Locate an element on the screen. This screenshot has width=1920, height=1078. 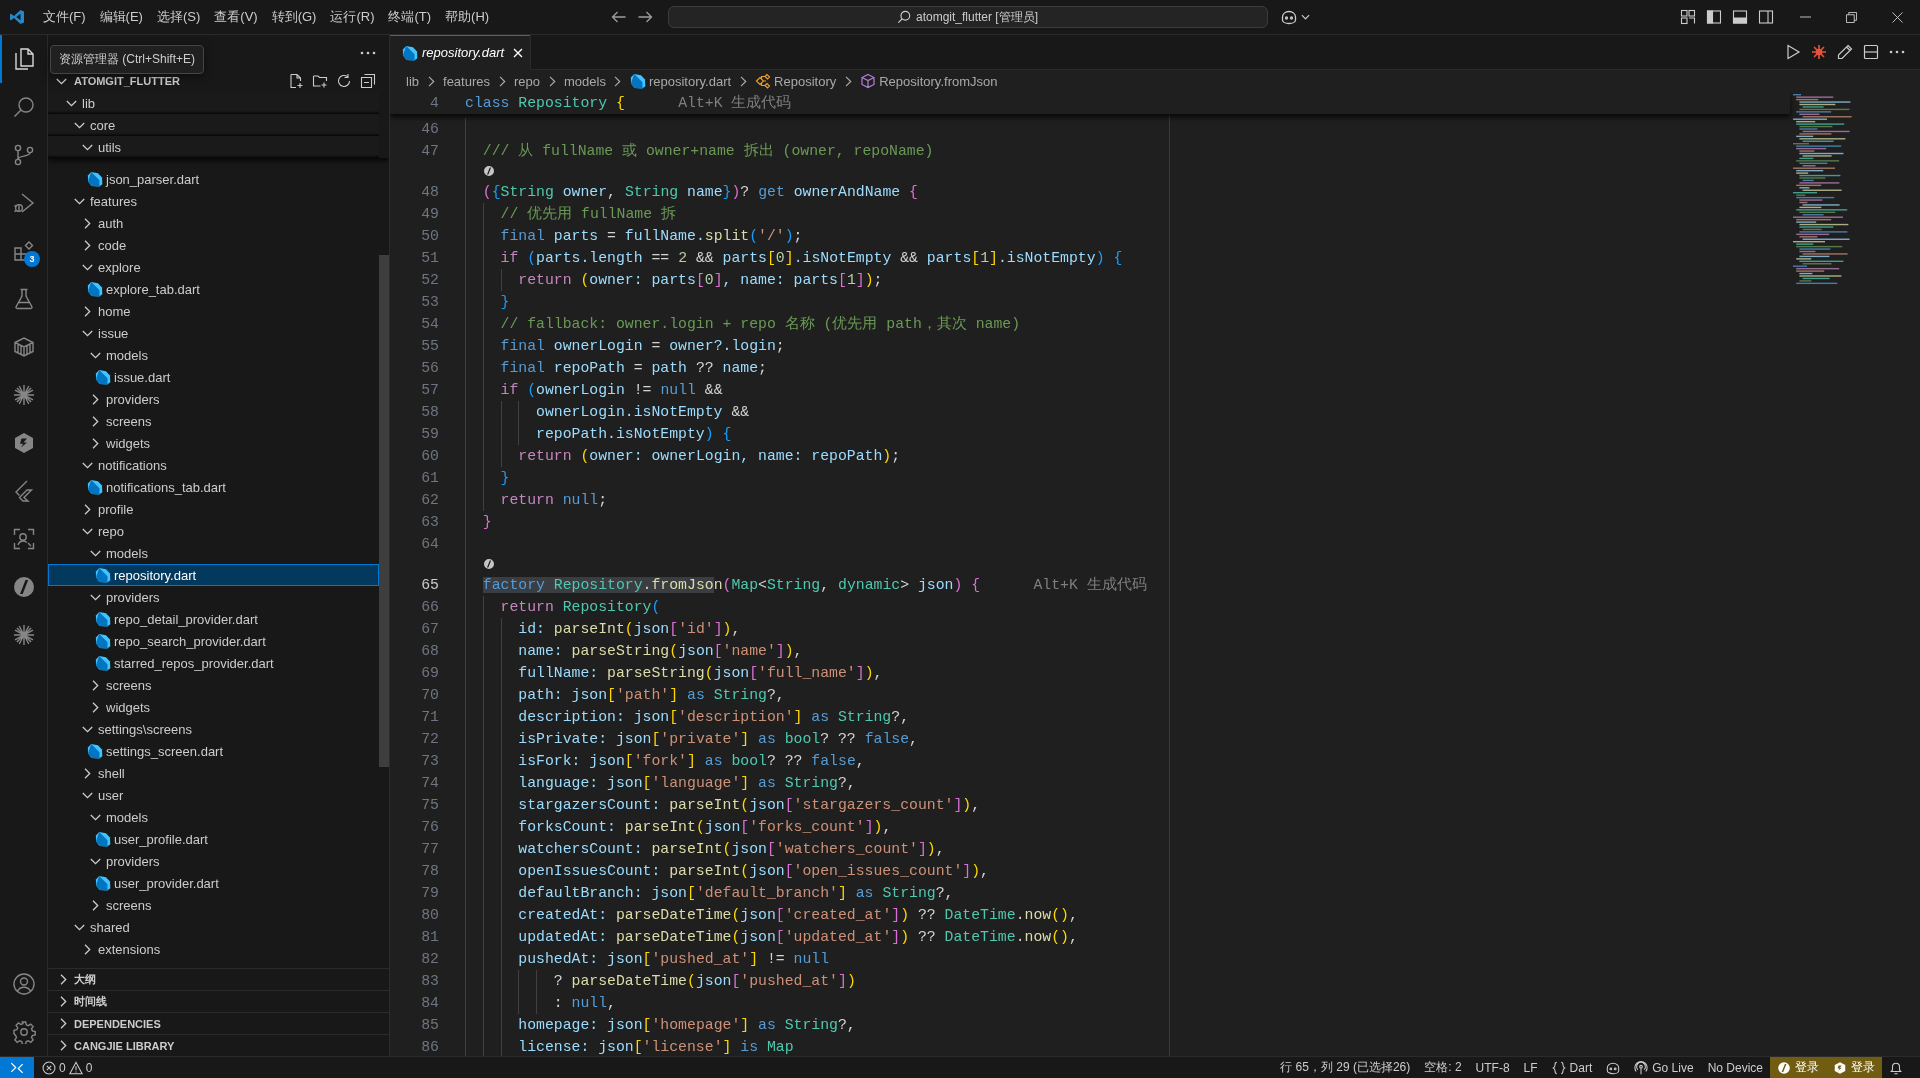
panel-header: DEPENDENCIES is located at coordinates (218, 1023).